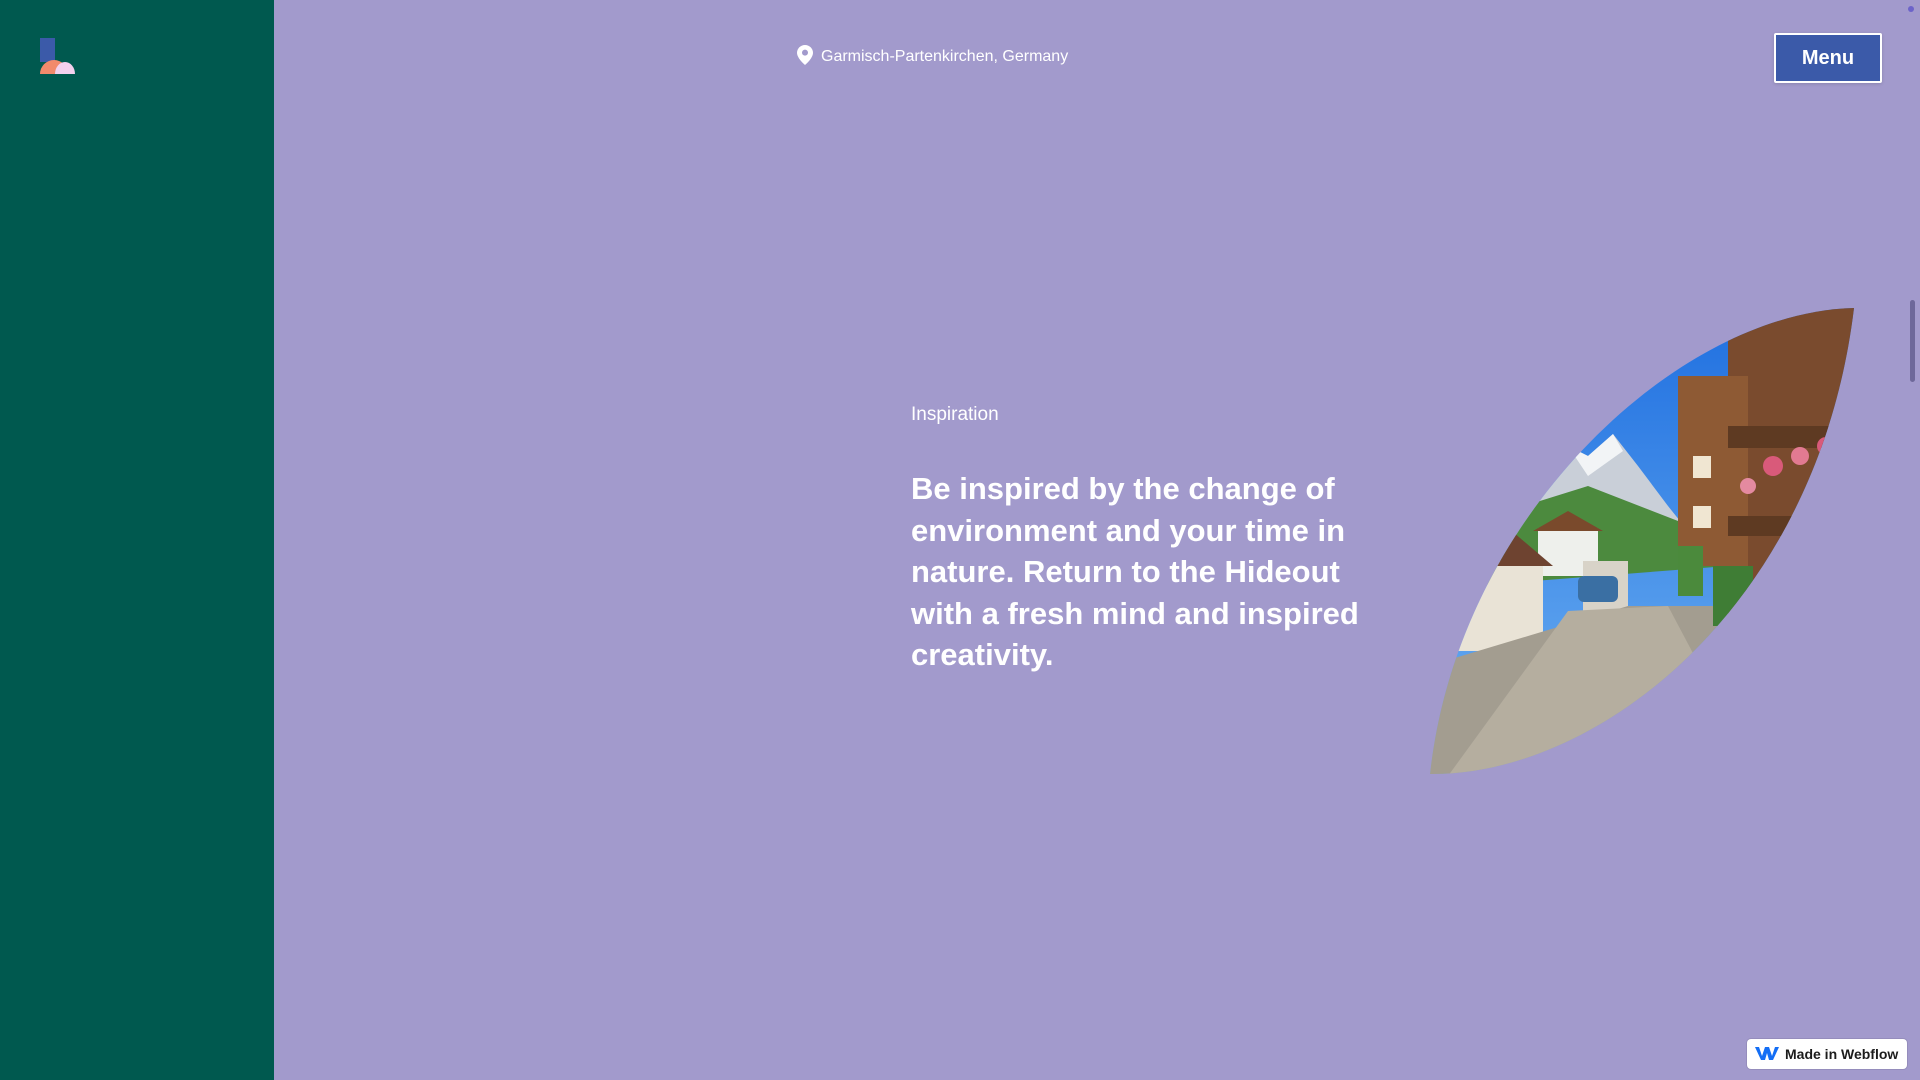 Image resolution: width=1920 pixels, height=1080 pixels. What do you see at coordinates (1642, 541) in the screenshot?
I see `village-photo` at bounding box center [1642, 541].